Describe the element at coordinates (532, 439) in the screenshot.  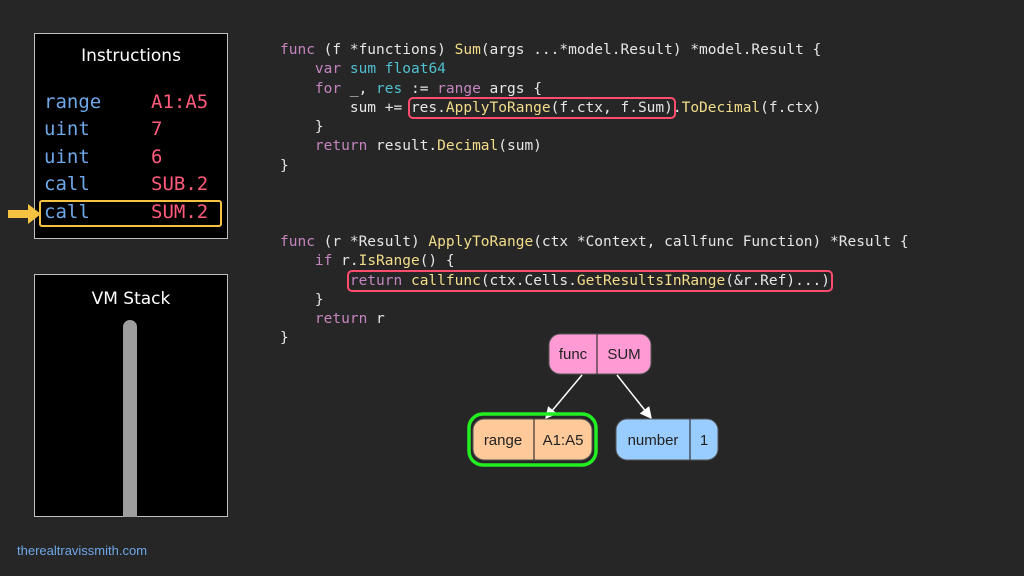
I see `tree-node-range: range A1:A5` at that location.